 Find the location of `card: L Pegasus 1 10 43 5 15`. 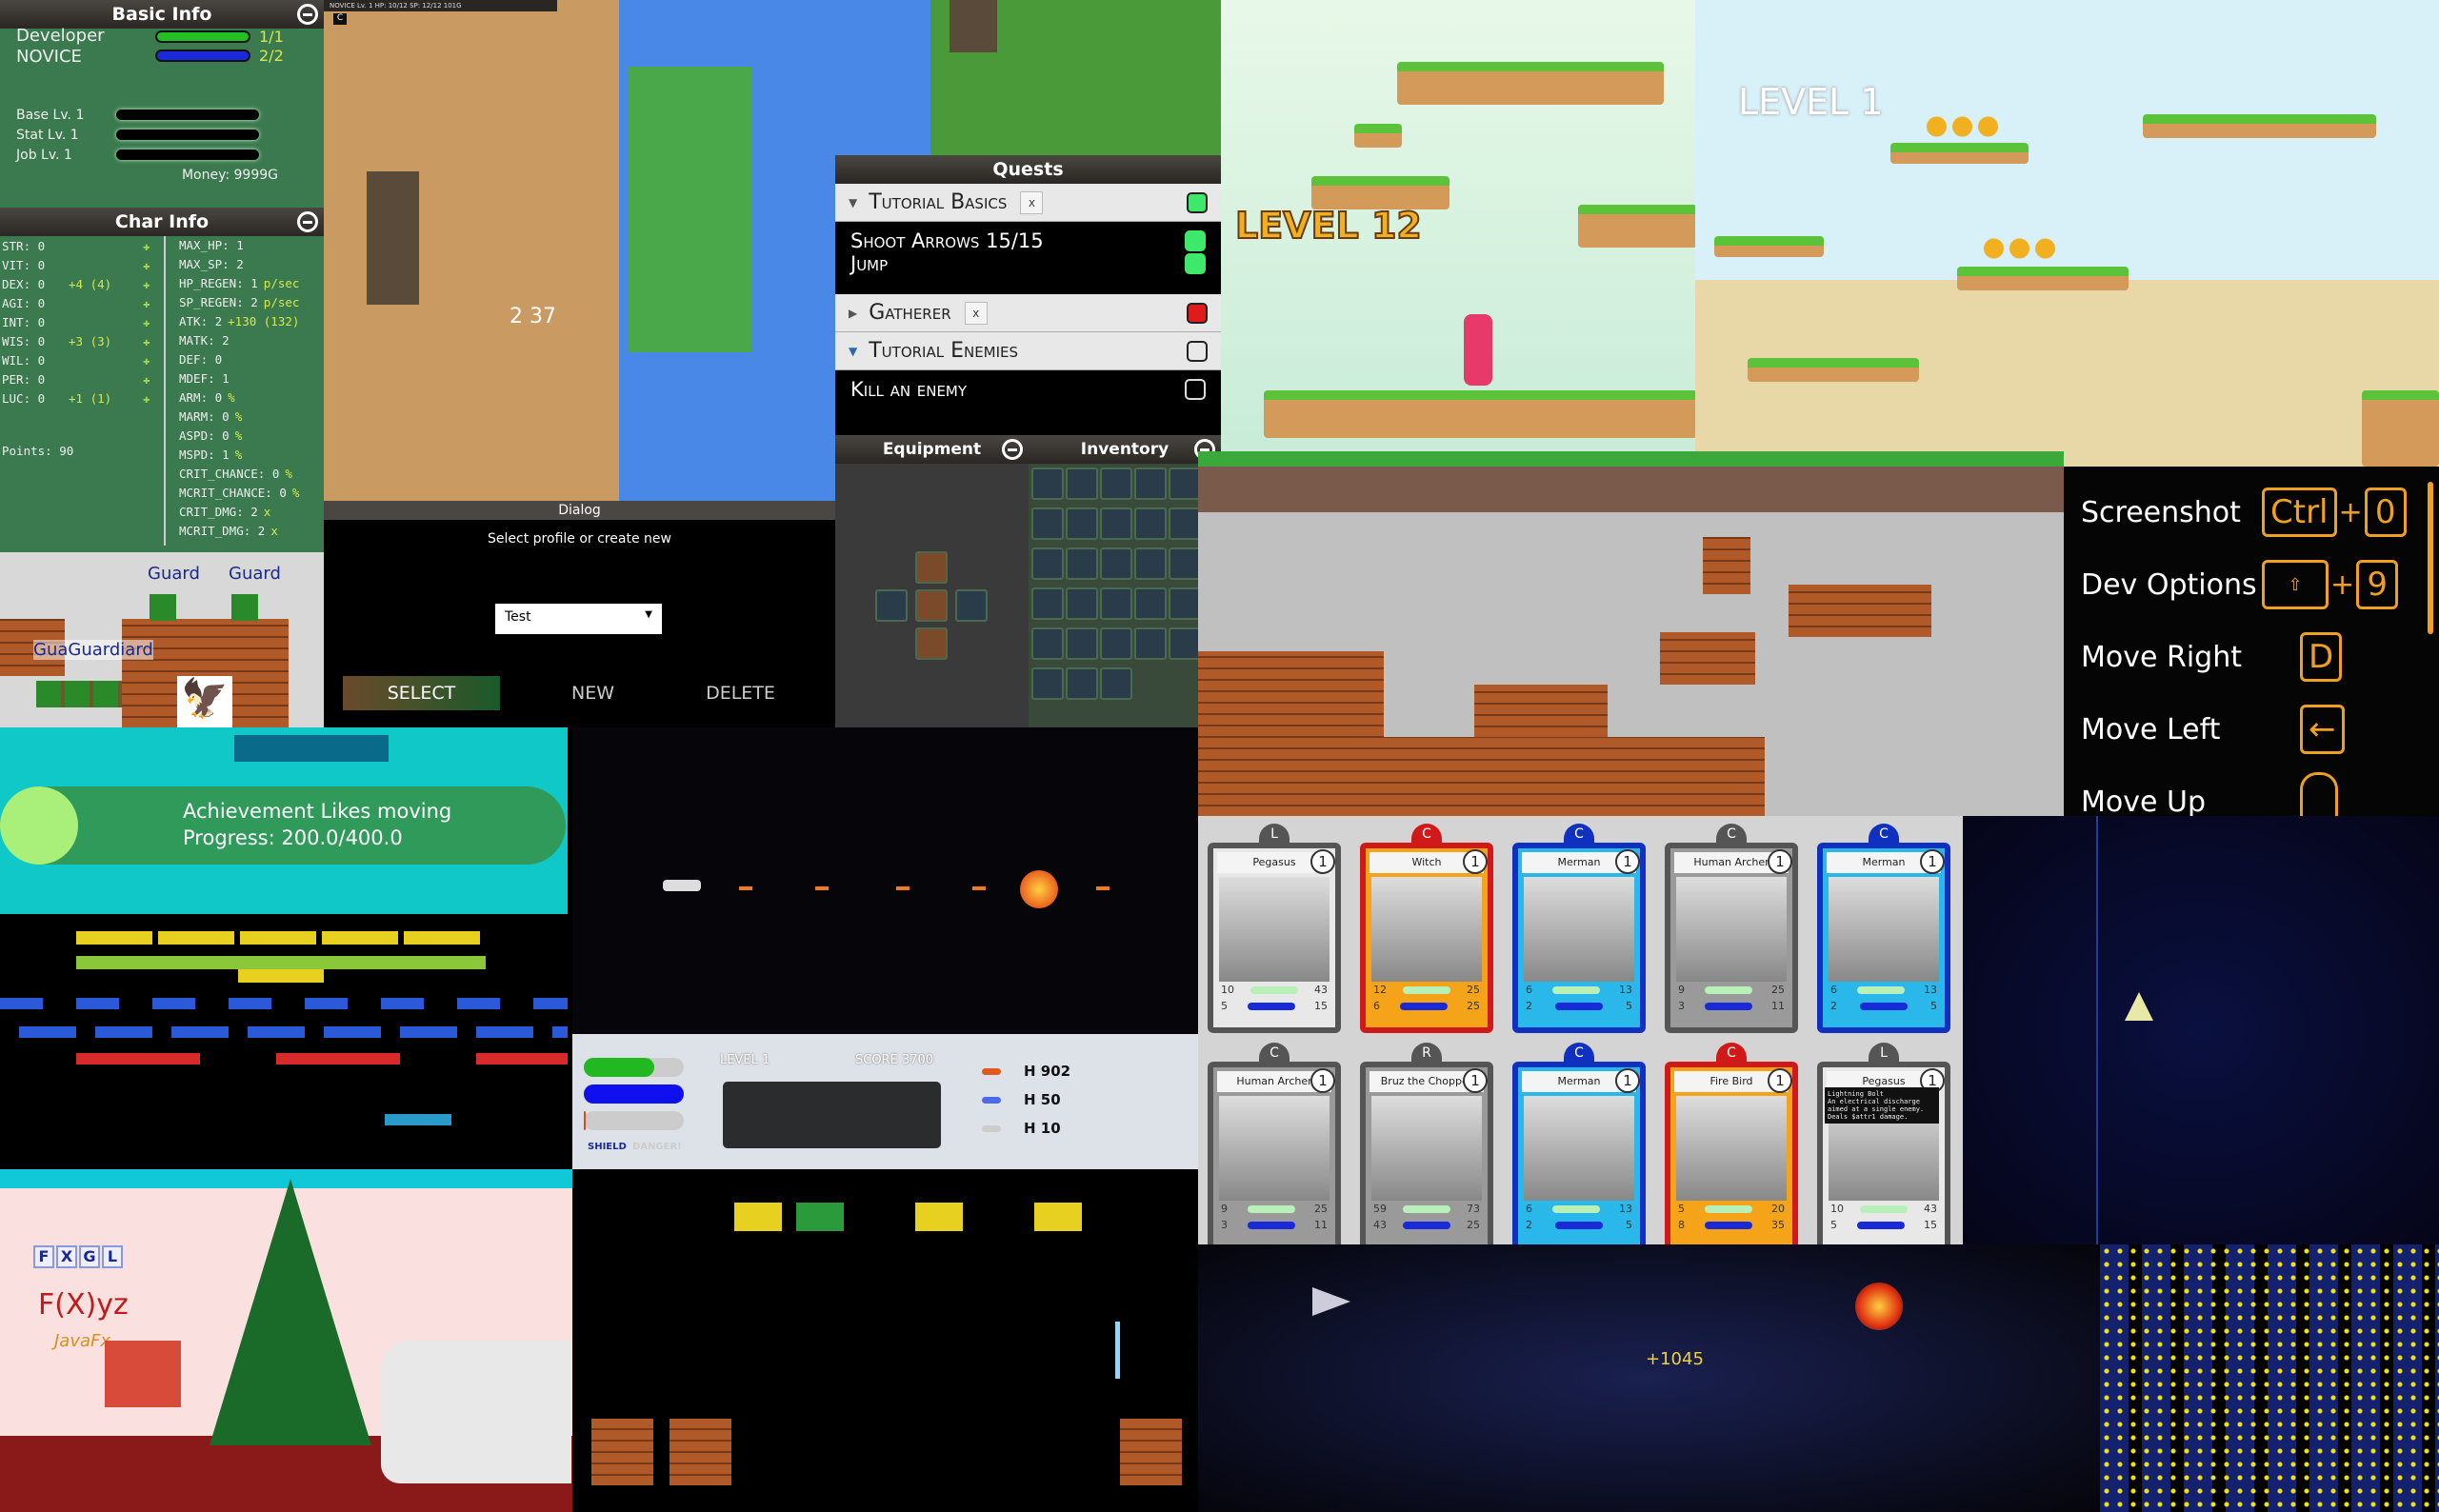

card: L Pegasus 1 10 43 5 15 is located at coordinates (1274, 928).